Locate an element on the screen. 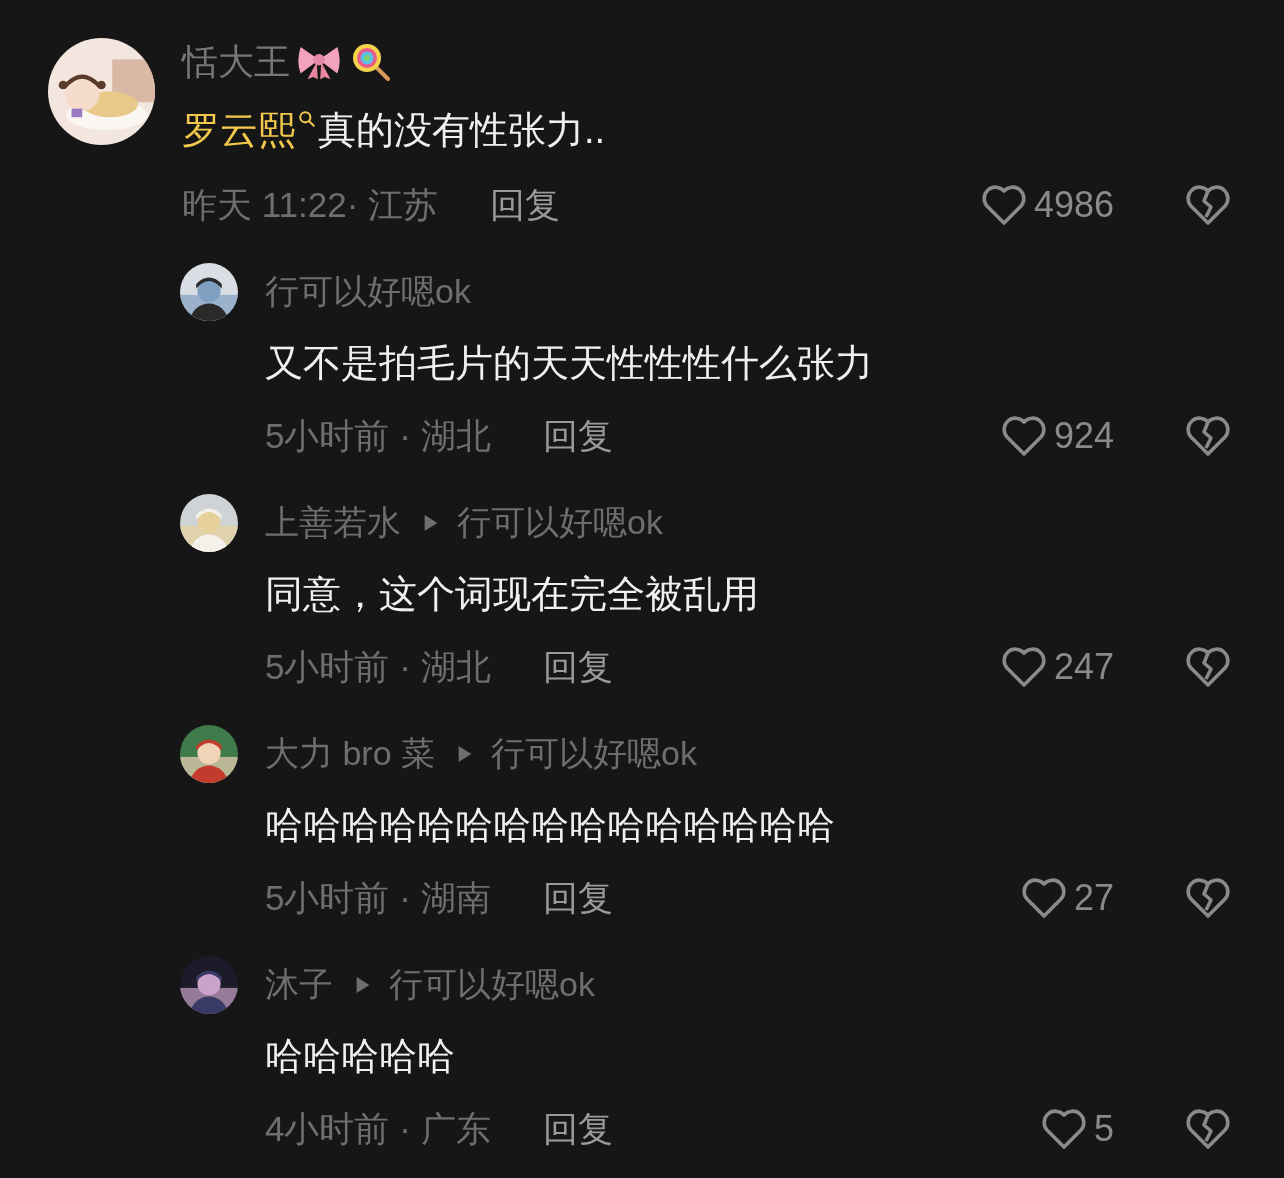 This screenshot has height=1178, width=1284. reply-text: 同意，这个词现在完全被乱用 is located at coordinates (512, 594).